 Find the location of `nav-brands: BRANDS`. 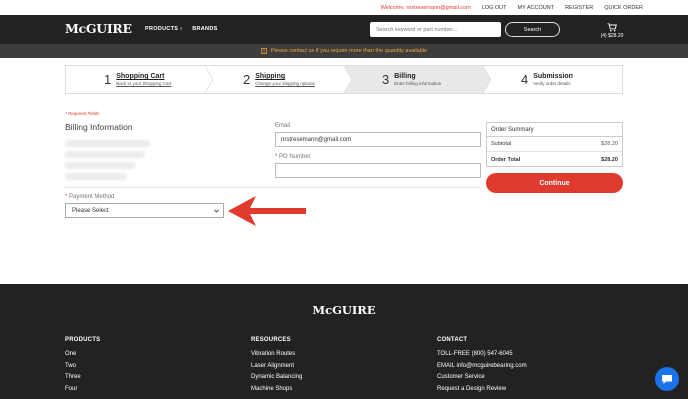

nav-brands: BRANDS is located at coordinates (204, 29).